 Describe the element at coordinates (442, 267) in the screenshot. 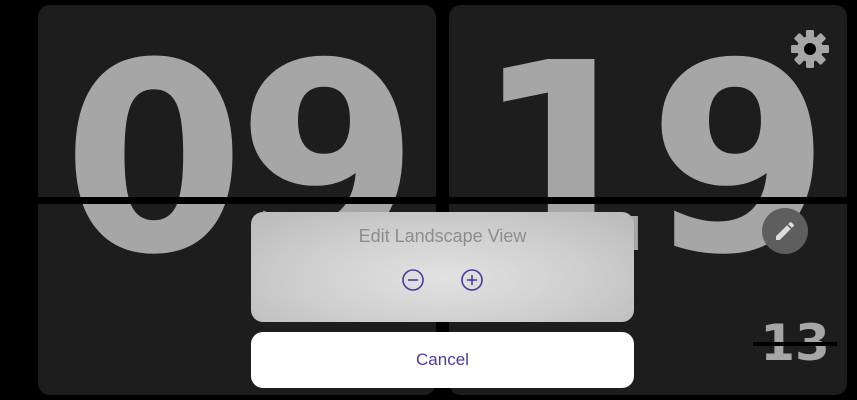

I see `edit-landscape-dialog: Edit Landscape View` at that location.